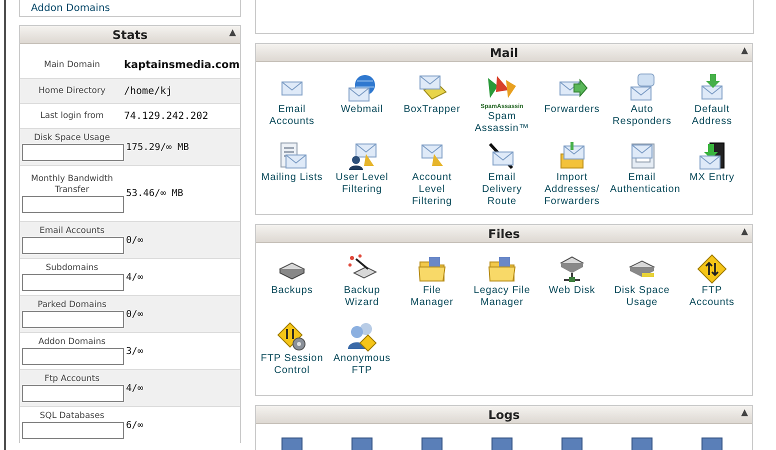 The image size is (776, 450). Describe the element at coordinates (72, 185) in the screenshot. I see `stat-label: Monthly Bandwidth Transfer` at that location.